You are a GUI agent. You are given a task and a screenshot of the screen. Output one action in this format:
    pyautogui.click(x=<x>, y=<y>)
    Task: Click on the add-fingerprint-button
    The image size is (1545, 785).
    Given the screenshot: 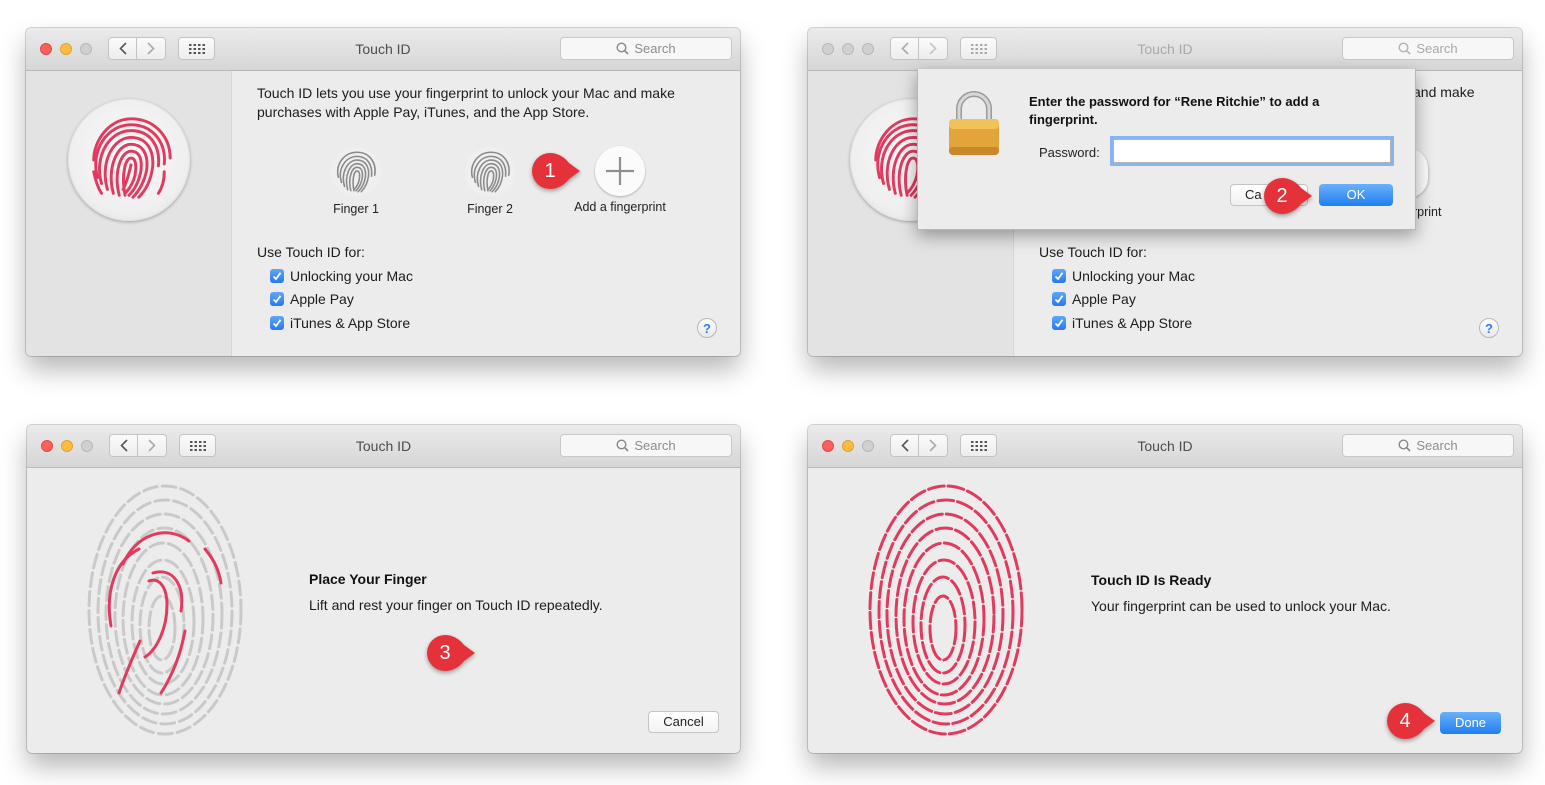 What is the action you would take?
    pyautogui.click(x=620, y=171)
    